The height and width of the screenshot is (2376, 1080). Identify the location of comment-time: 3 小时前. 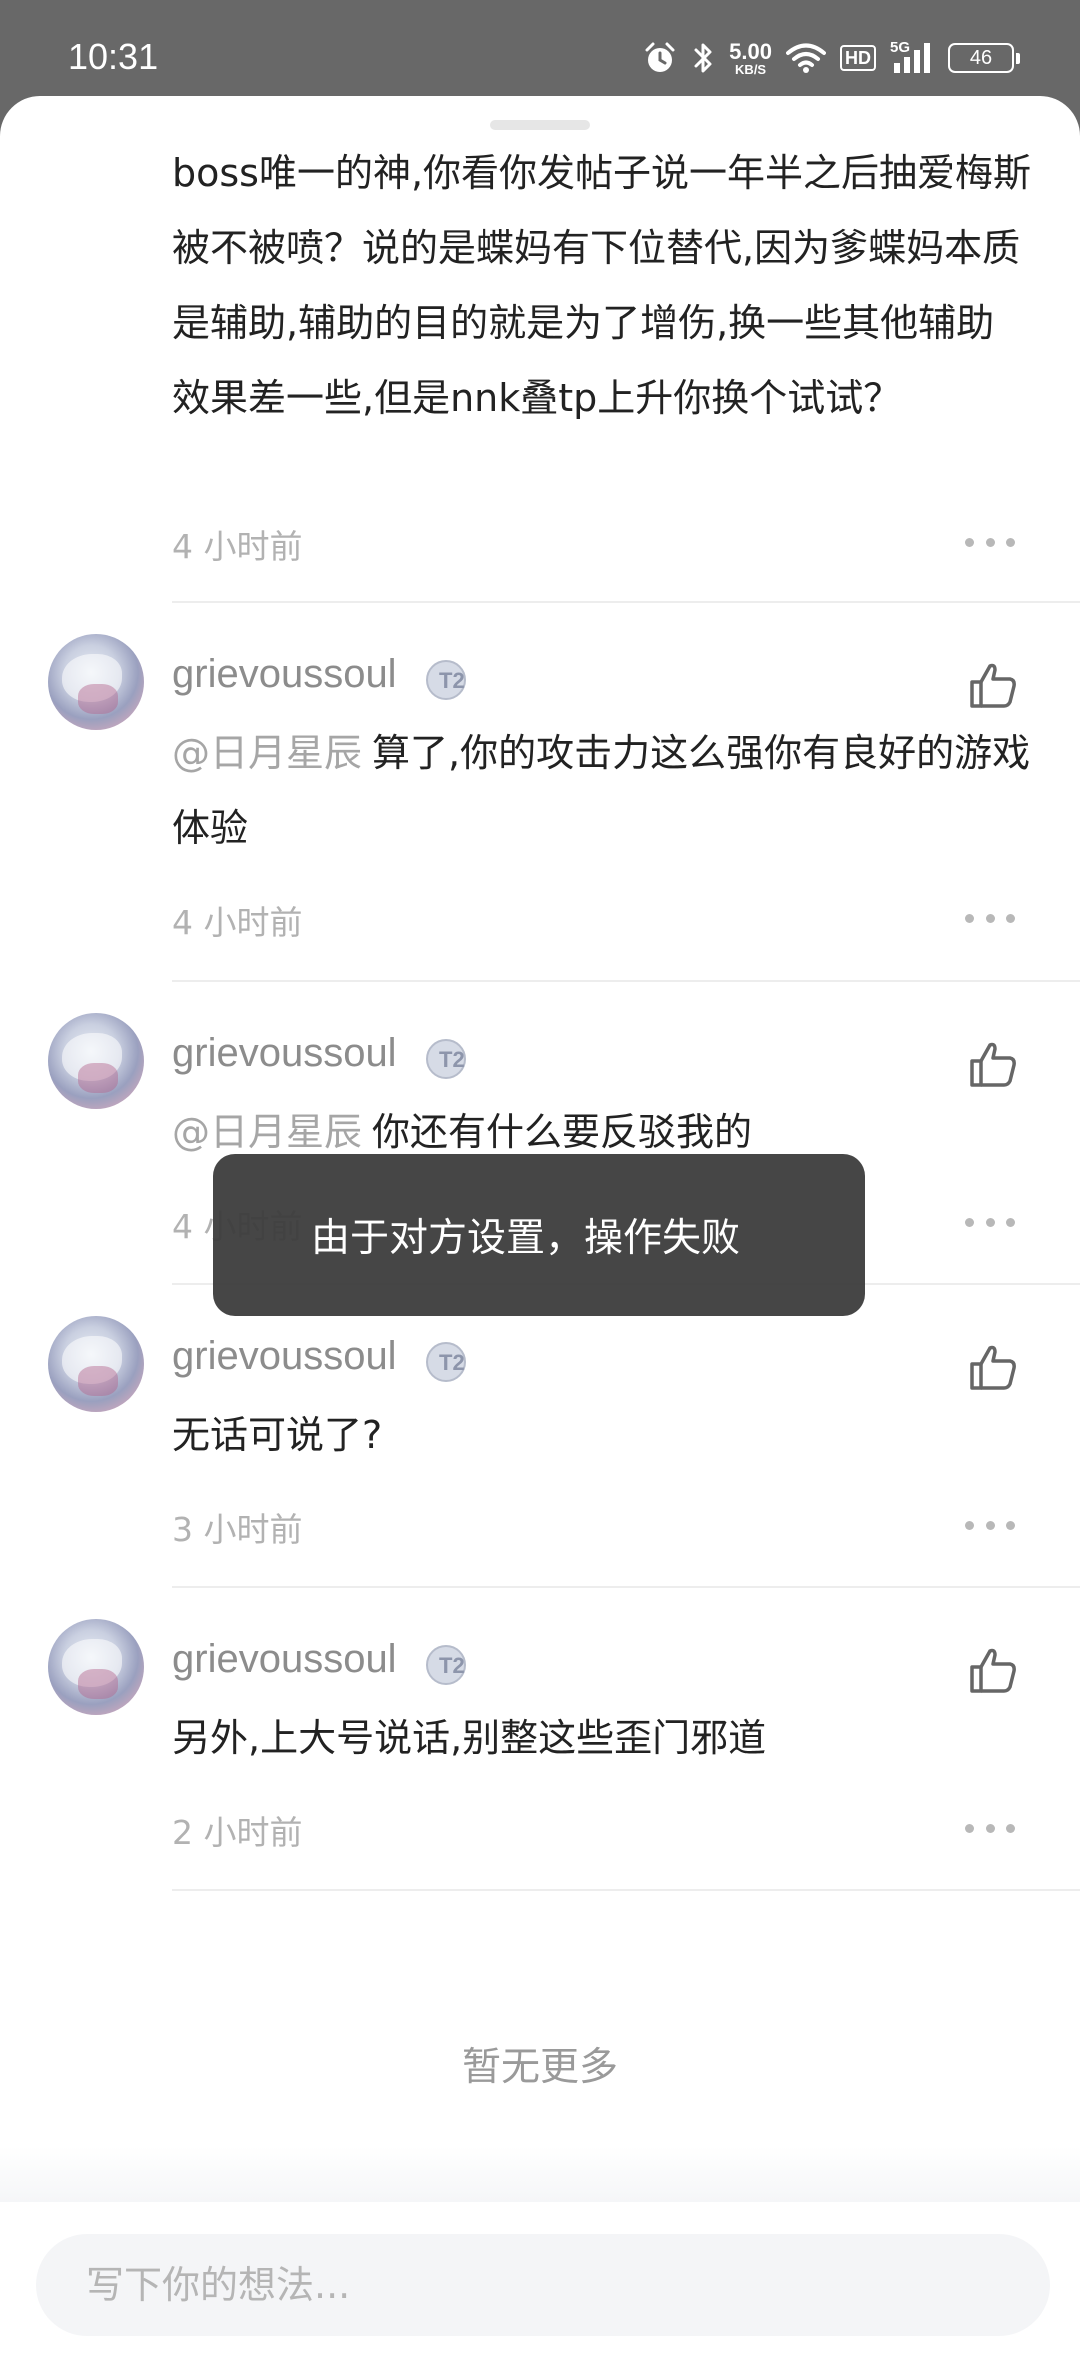
(237, 1529).